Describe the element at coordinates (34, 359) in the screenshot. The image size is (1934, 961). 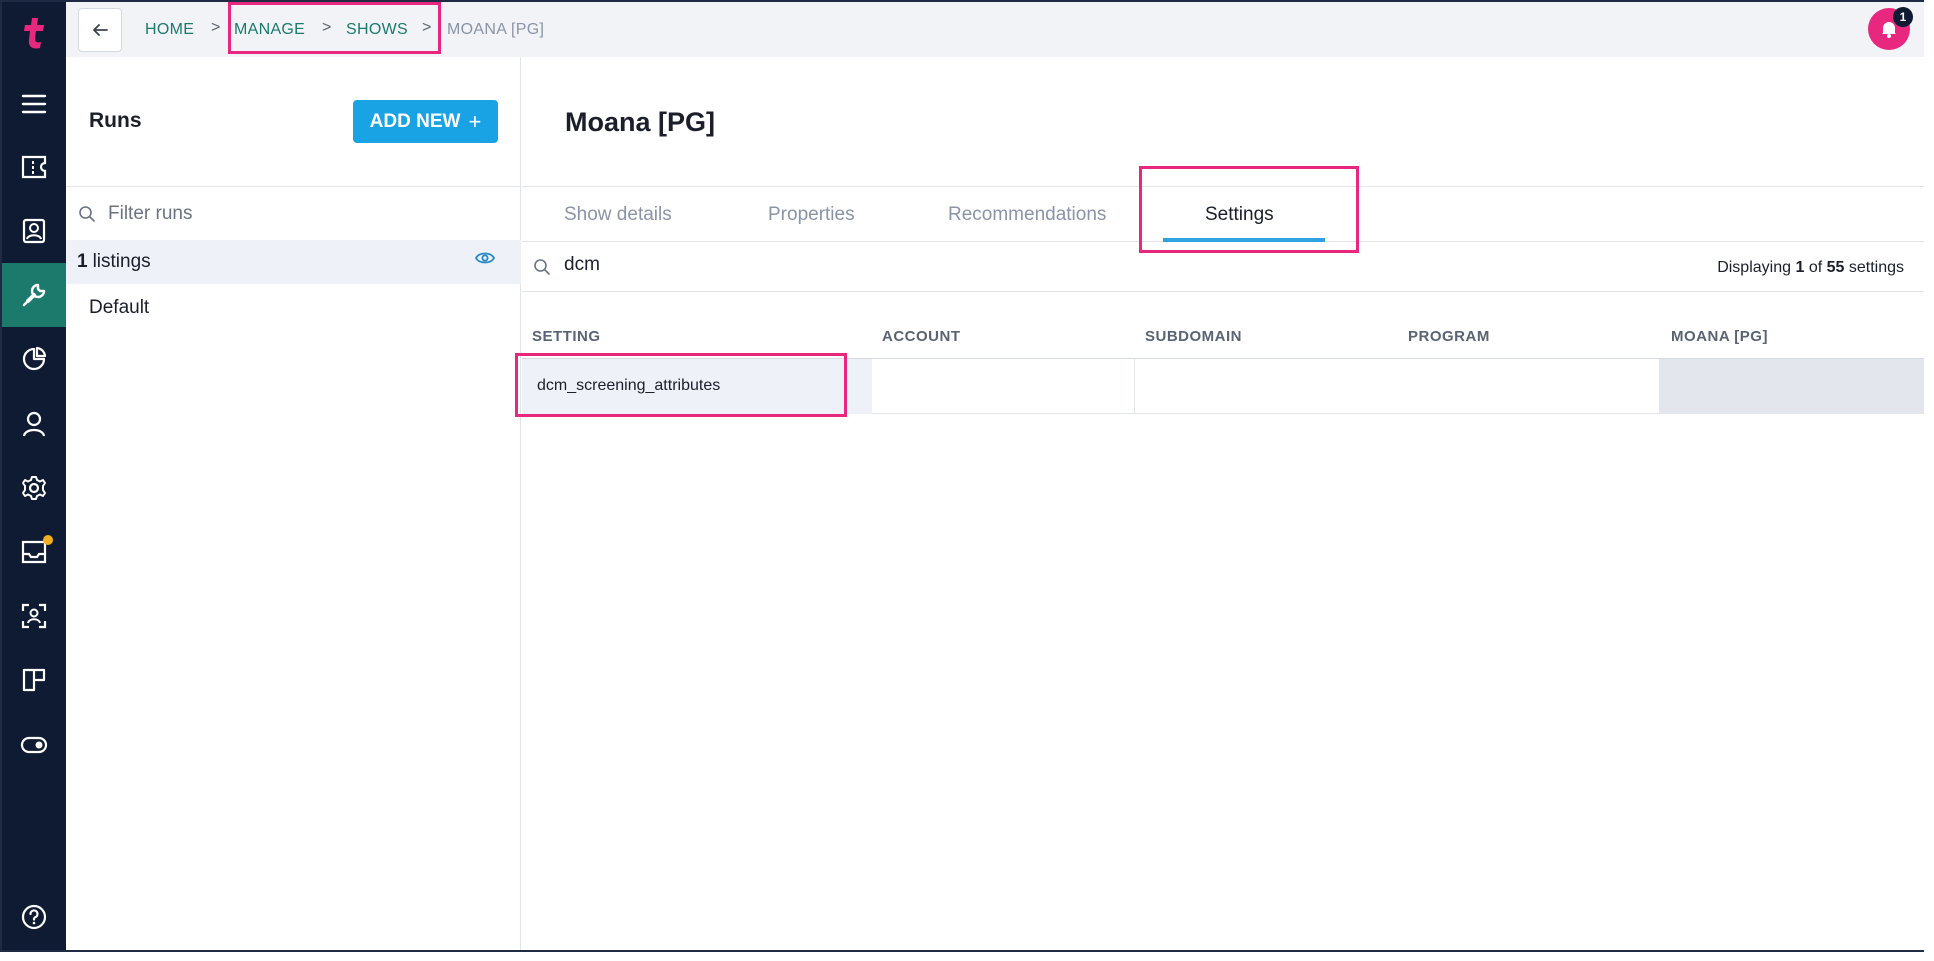
I see `pie-chart-icon` at that location.